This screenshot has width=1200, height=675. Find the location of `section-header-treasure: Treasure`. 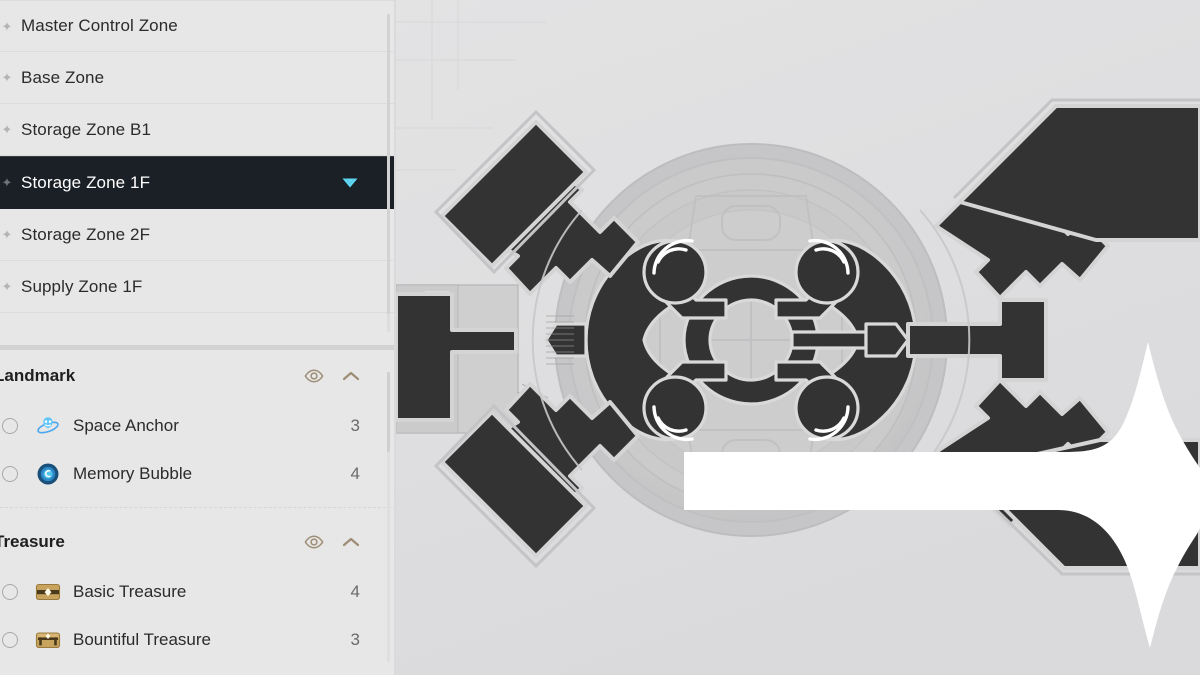

section-header-treasure: Treasure is located at coordinates (198, 542).